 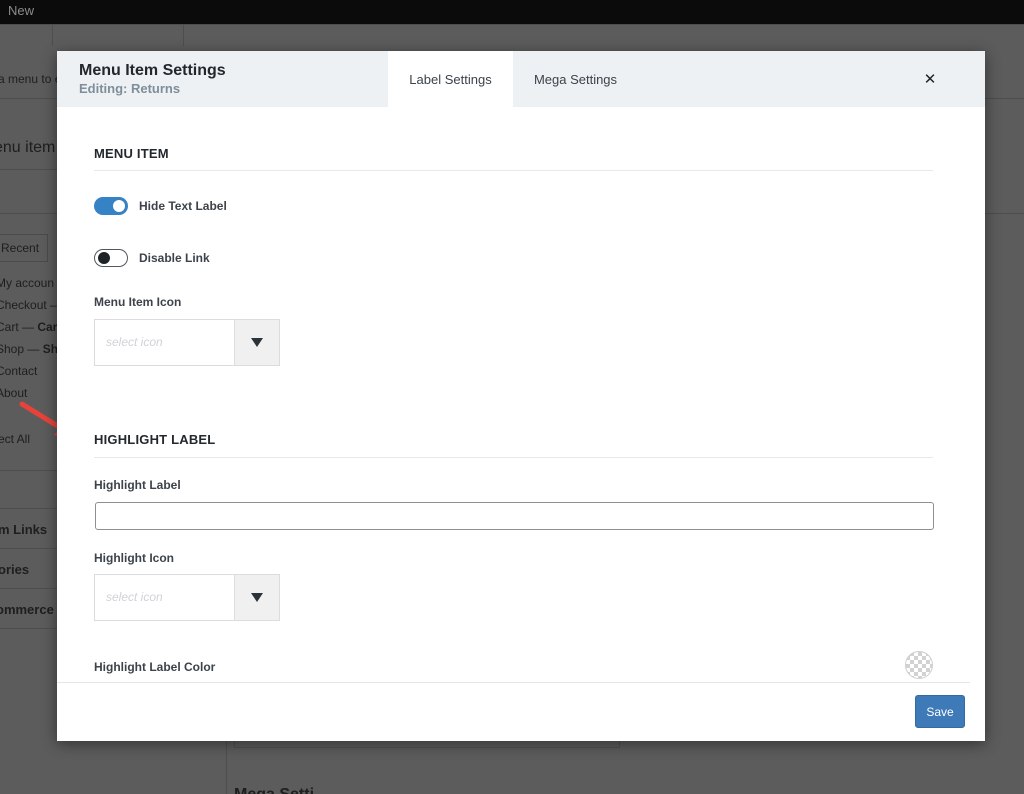 What do you see at coordinates (24, 248) in the screenshot?
I see `bg-tab-recent: Recent` at bounding box center [24, 248].